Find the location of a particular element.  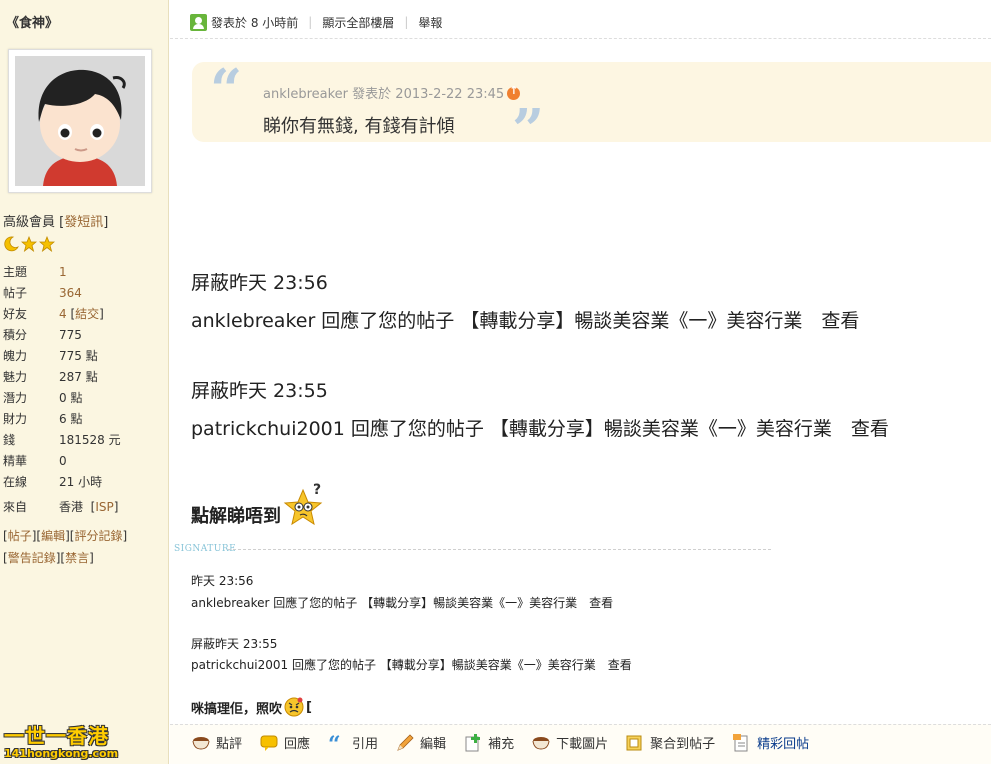

post-info-bar: 發表於 8 小時前 | 顯示全部樓層 | 舉報 is located at coordinates (316, 22).